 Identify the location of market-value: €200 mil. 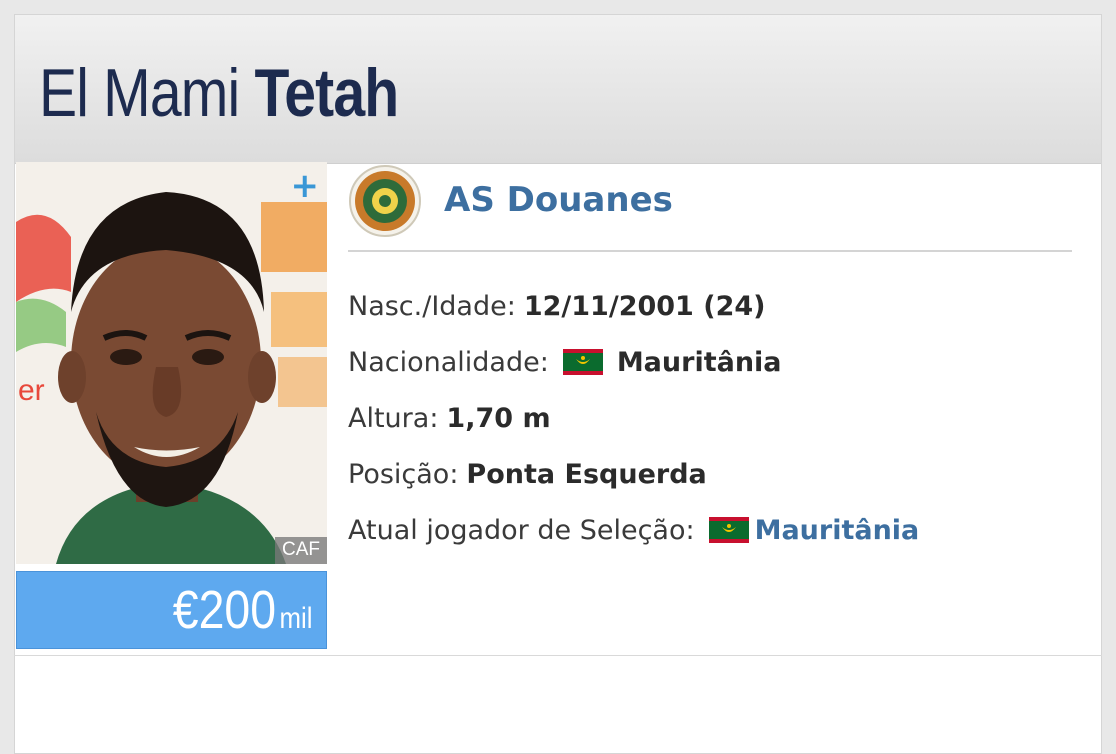
(242, 610).